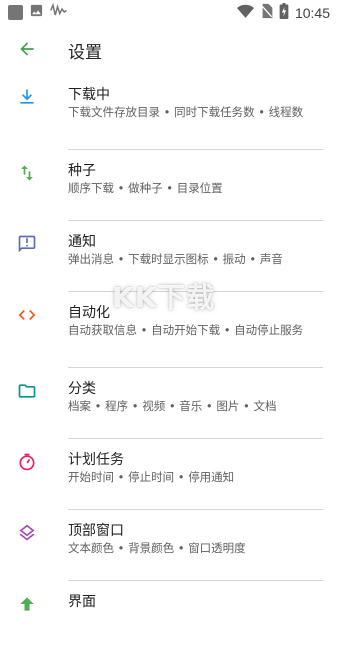 The height and width of the screenshot is (652, 338). What do you see at coordinates (169, 12) in the screenshot?
I see `status-bar: 10:45` at bounding box center [169, 12].